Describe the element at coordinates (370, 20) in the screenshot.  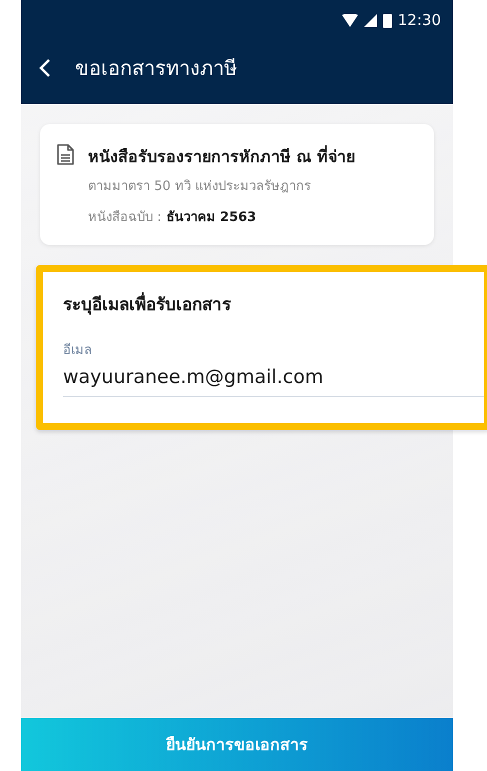
I see `signal-icon` at that location.